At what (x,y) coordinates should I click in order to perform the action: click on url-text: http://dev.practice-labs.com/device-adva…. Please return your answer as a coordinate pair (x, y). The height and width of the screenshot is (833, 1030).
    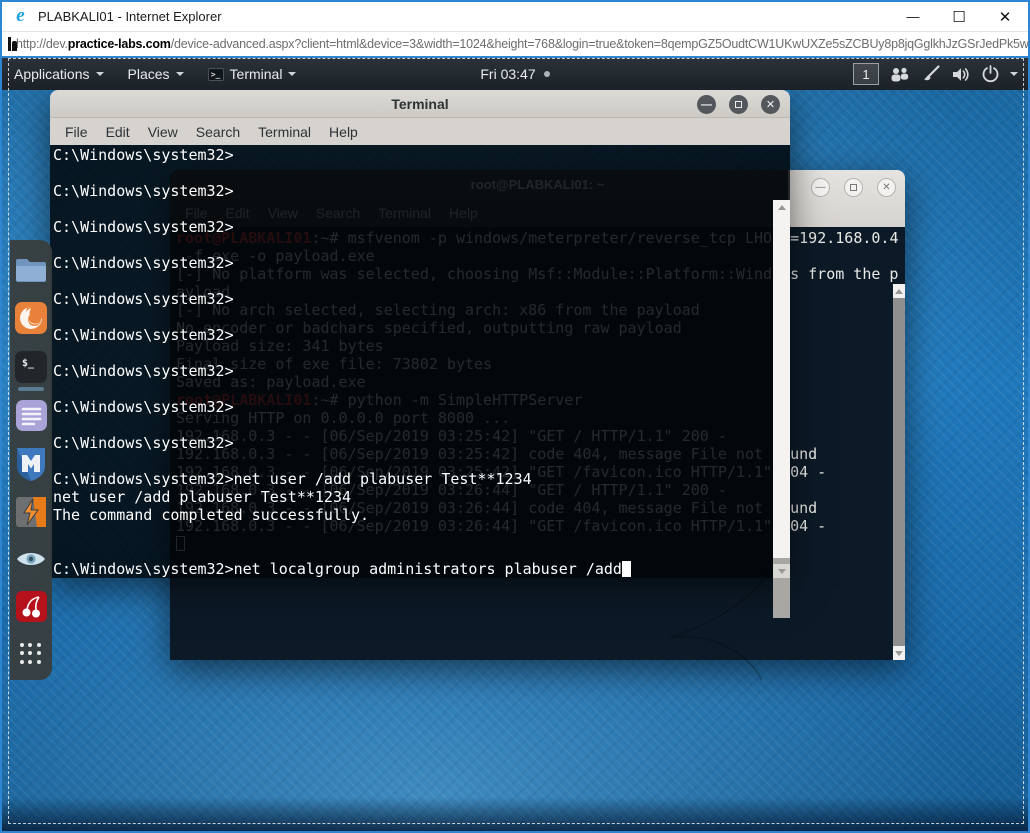
    Looking at the image, I should click on (522, 44).